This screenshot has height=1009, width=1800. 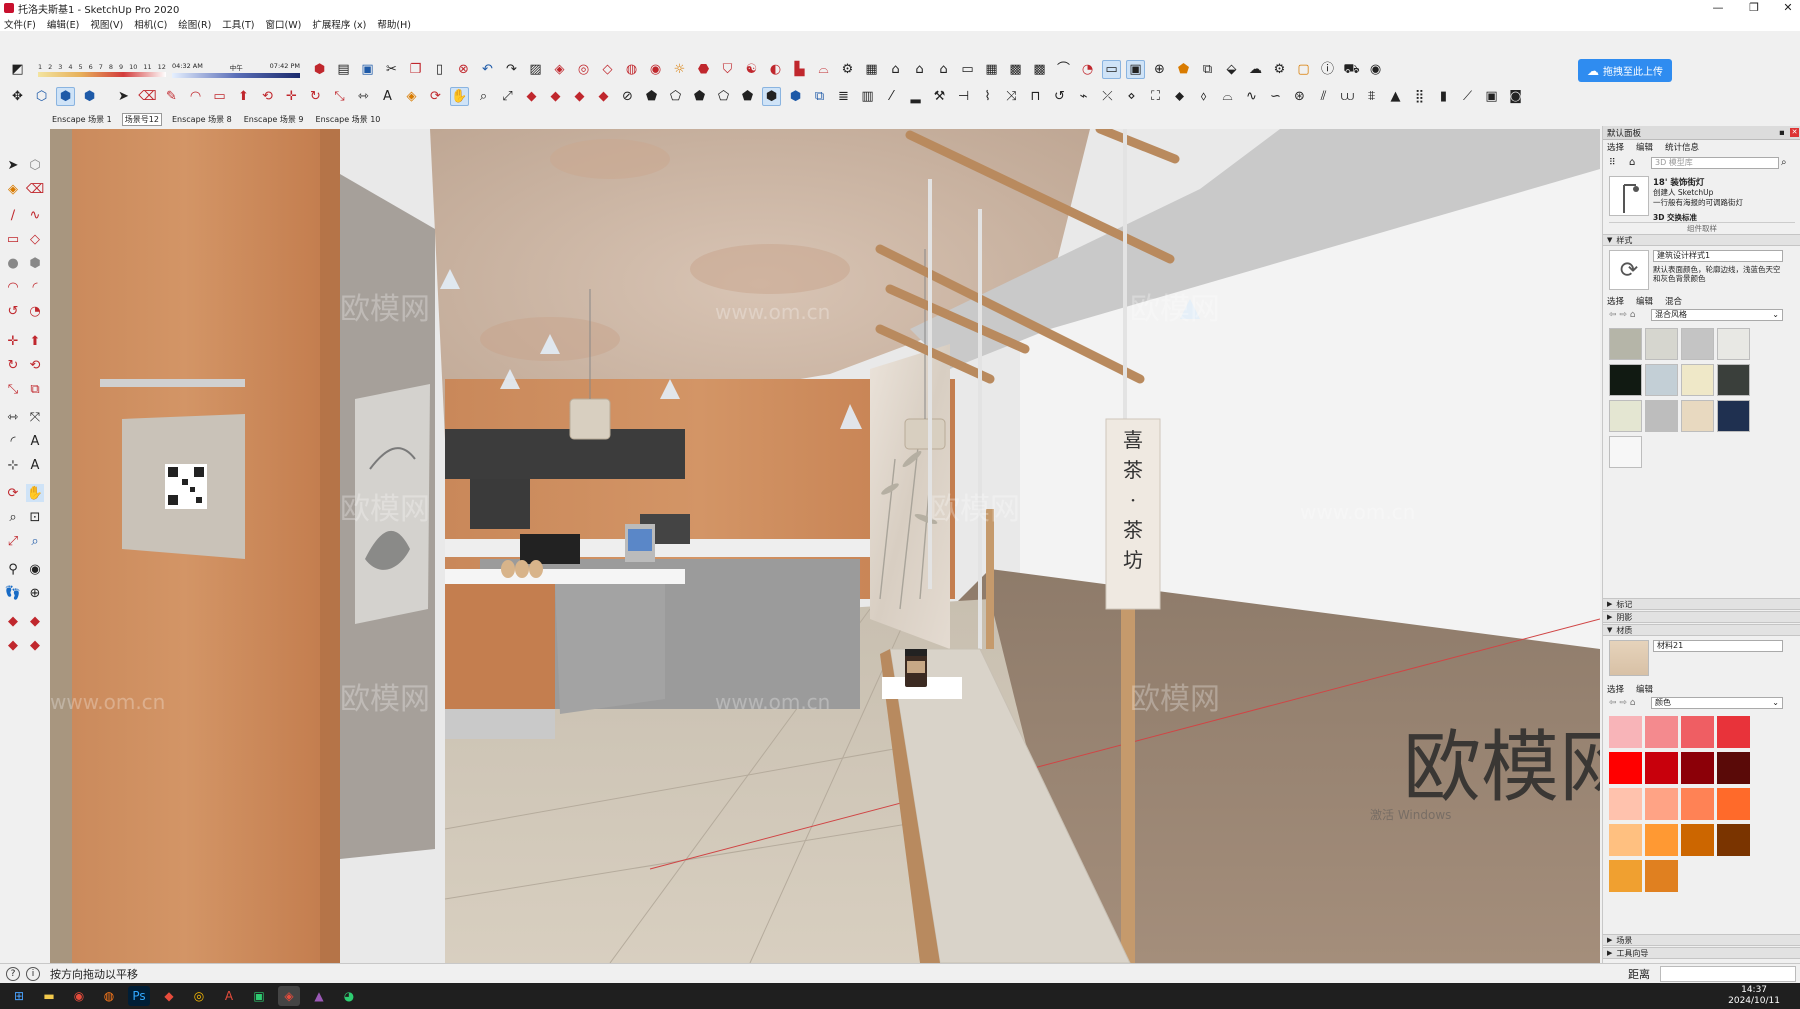 I want to click on plugin-aa-icon: ⛶, so click(x=1155, y=96).